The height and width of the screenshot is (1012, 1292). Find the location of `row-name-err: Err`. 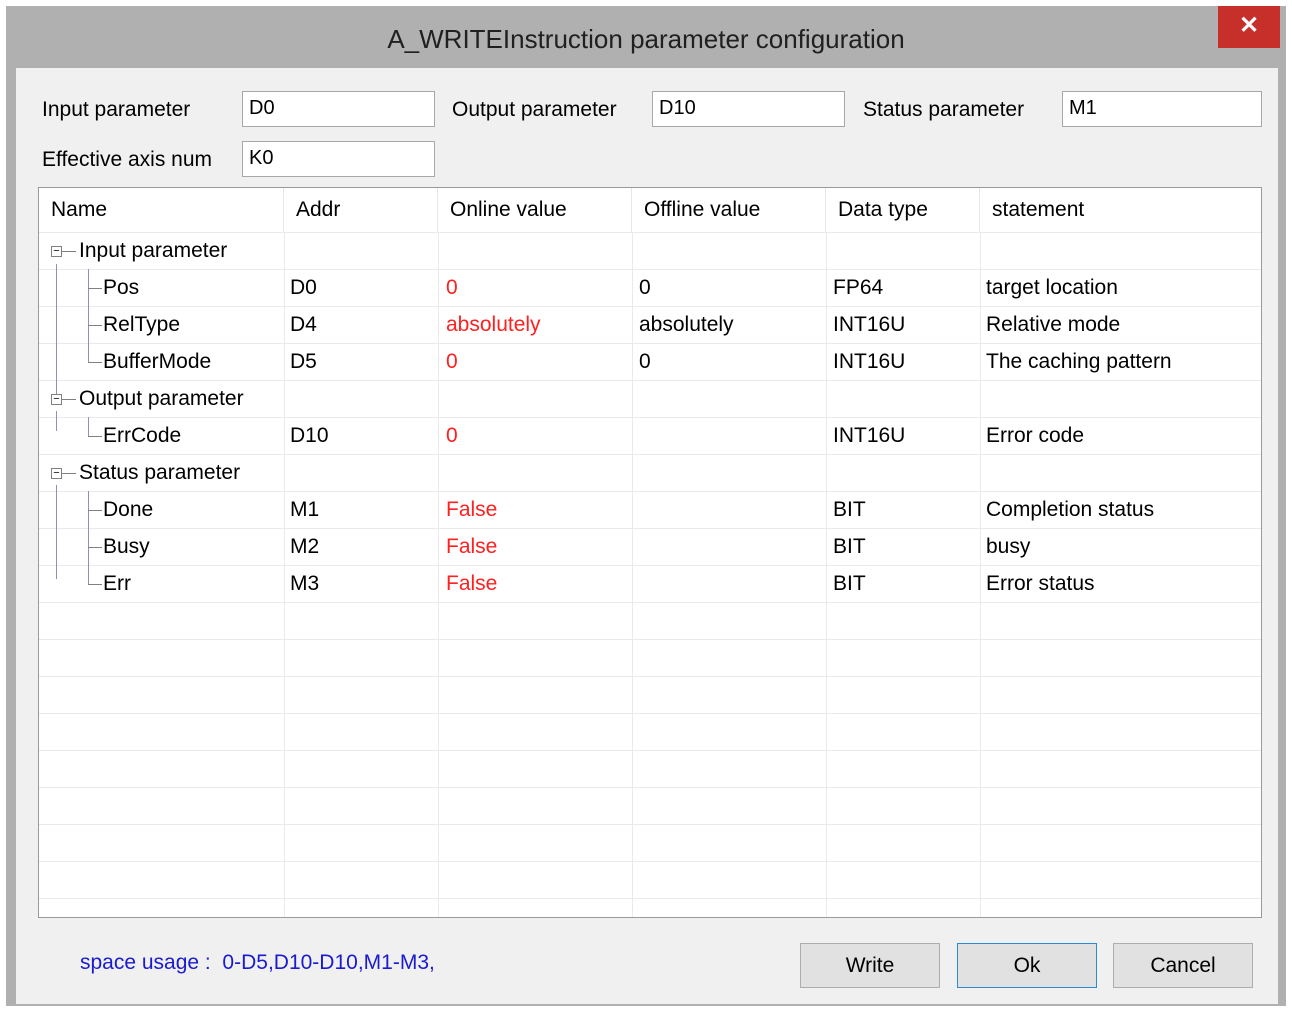

row-name-err: Err is located at coordinates (117, 583).